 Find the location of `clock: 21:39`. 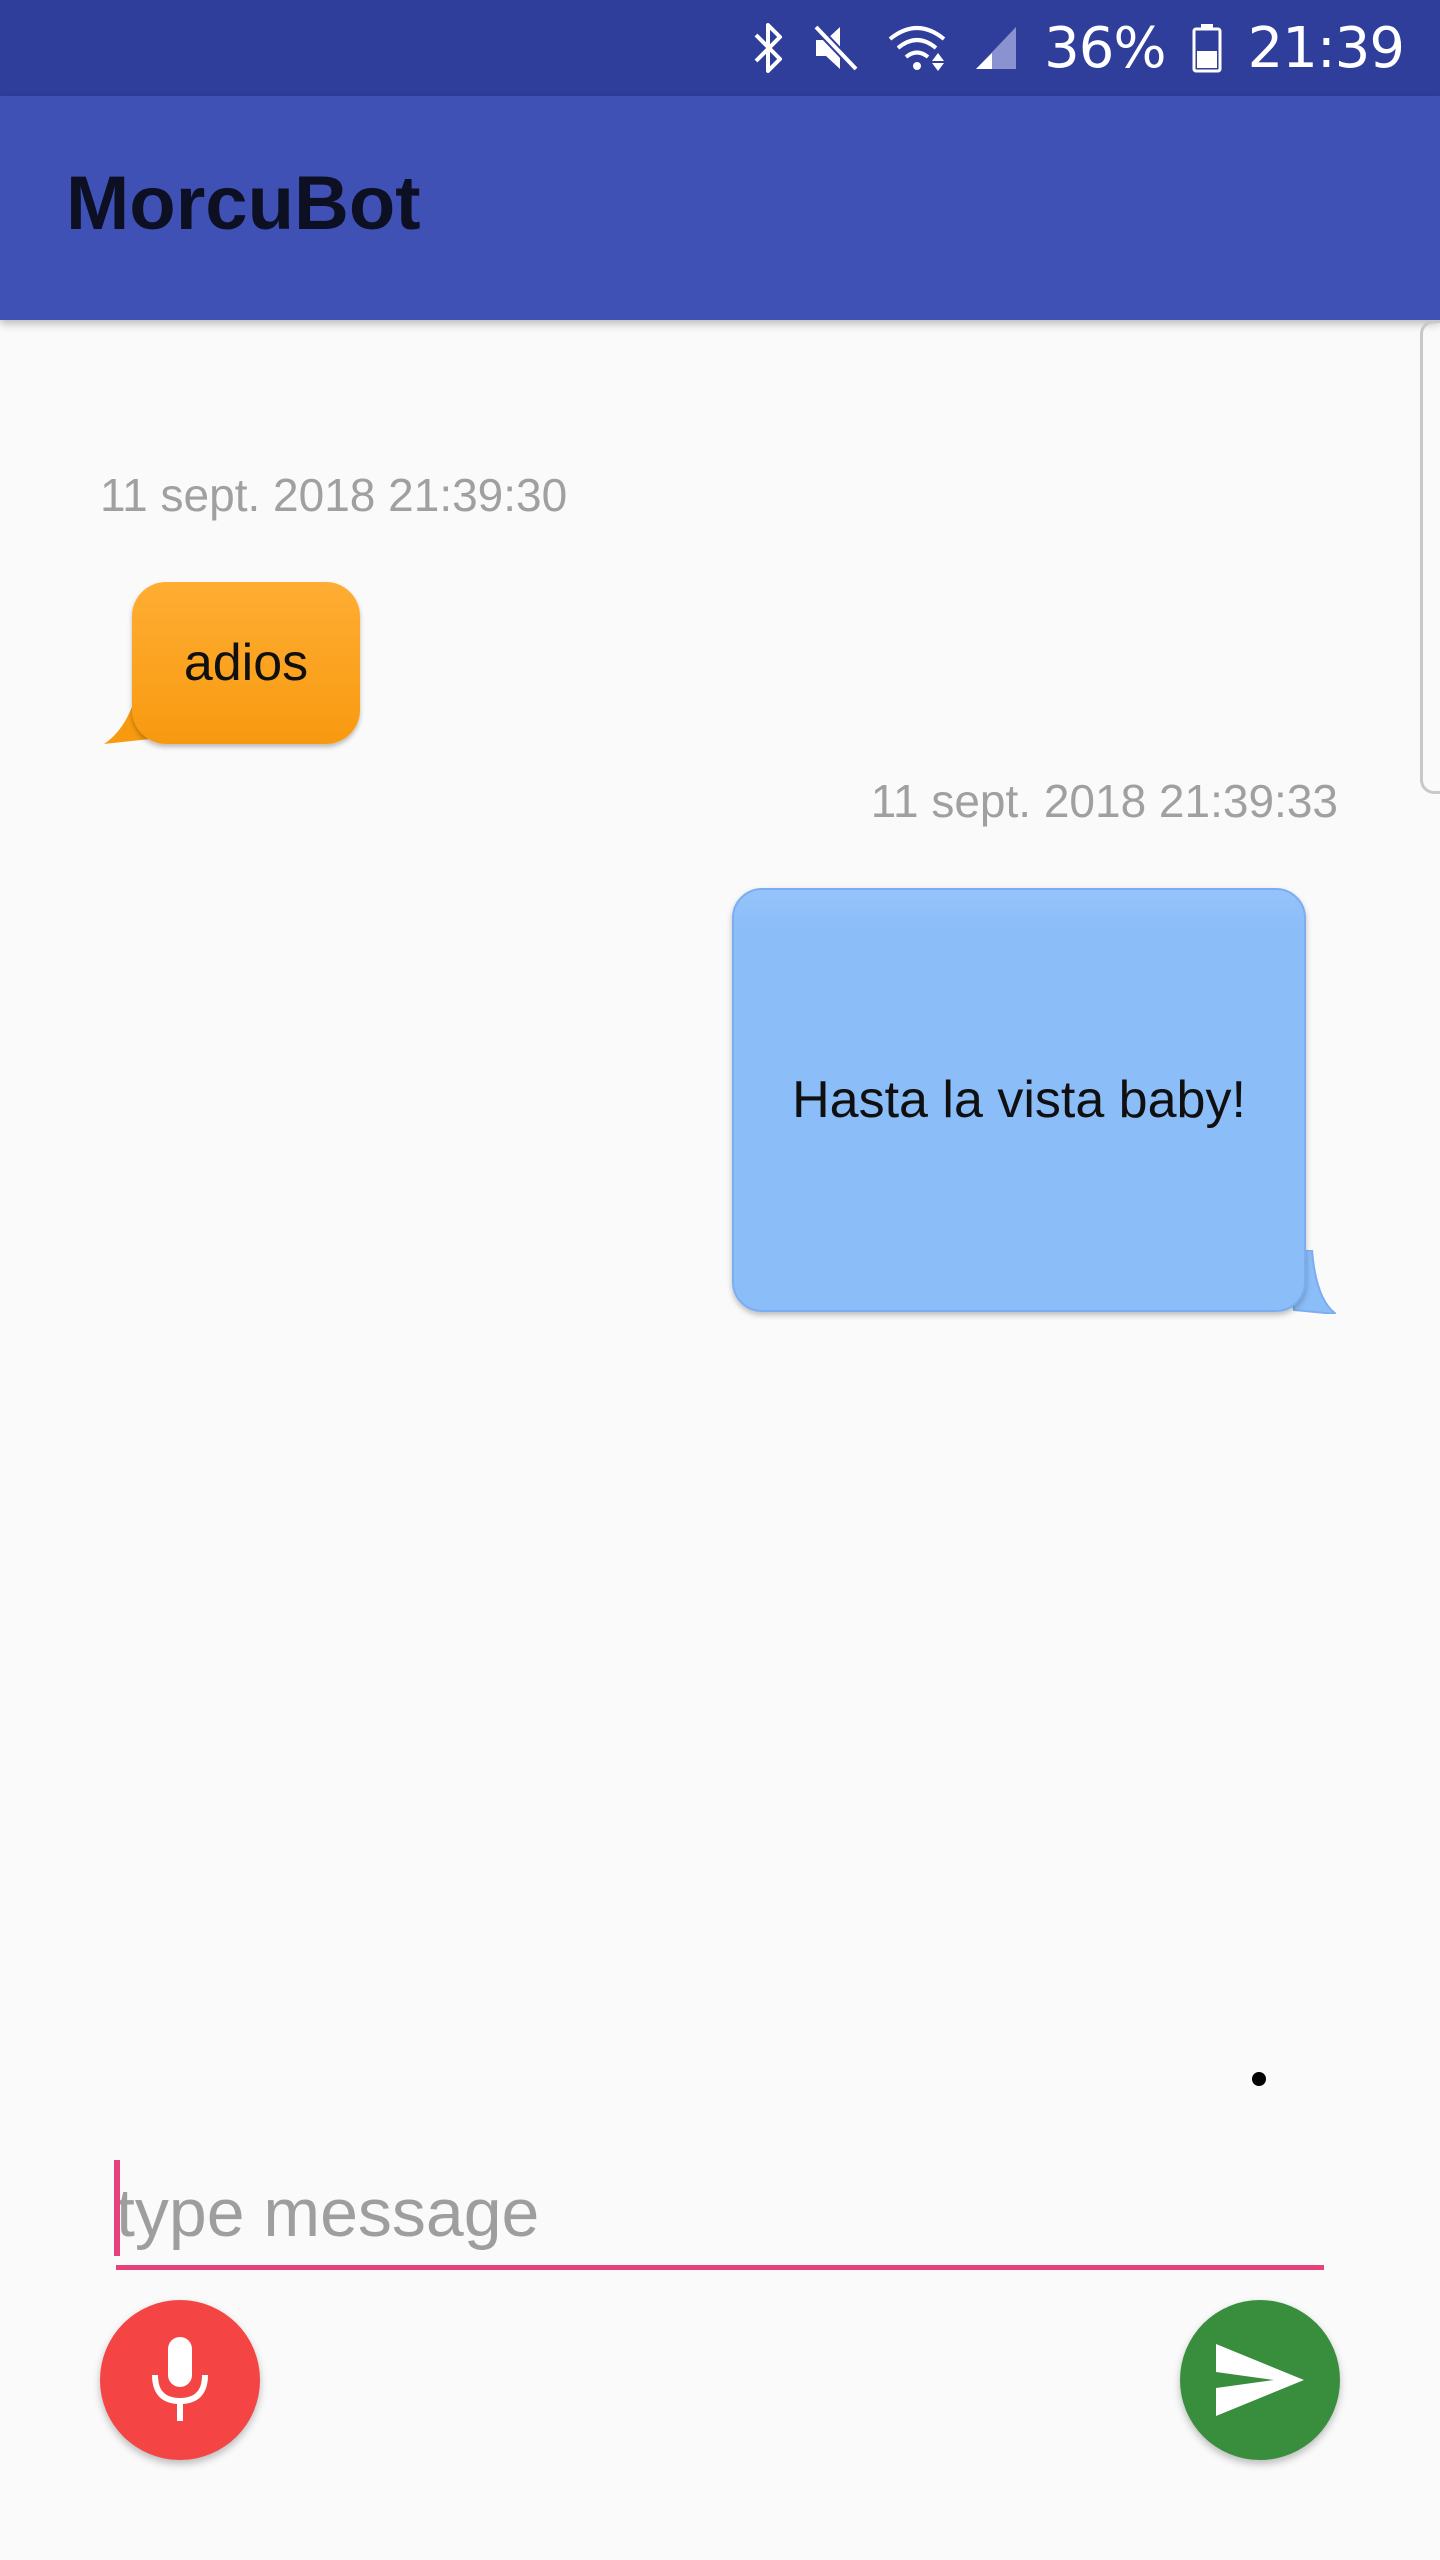

clock: 21:39 is located at coordinates (1326, 48).